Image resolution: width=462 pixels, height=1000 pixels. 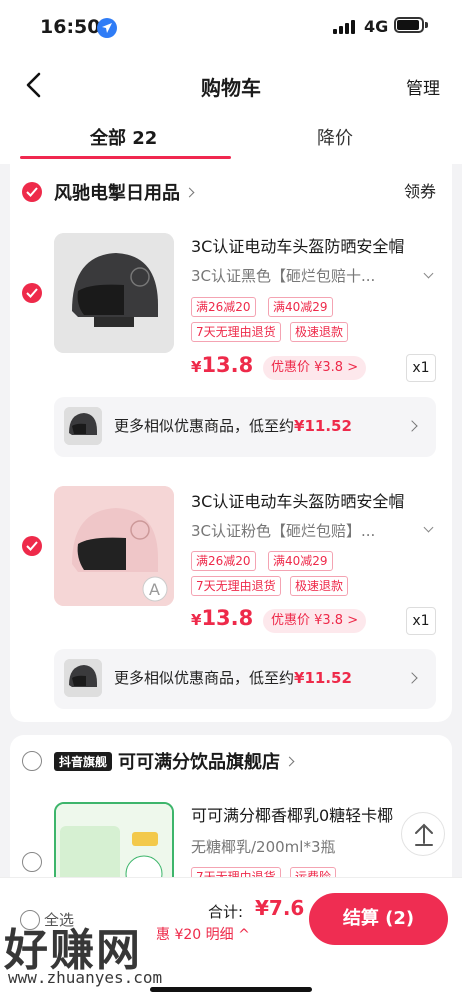 I want to click on discount-detail-link: 惠 ¥20 明细 ^, so click(x=203, y=934).